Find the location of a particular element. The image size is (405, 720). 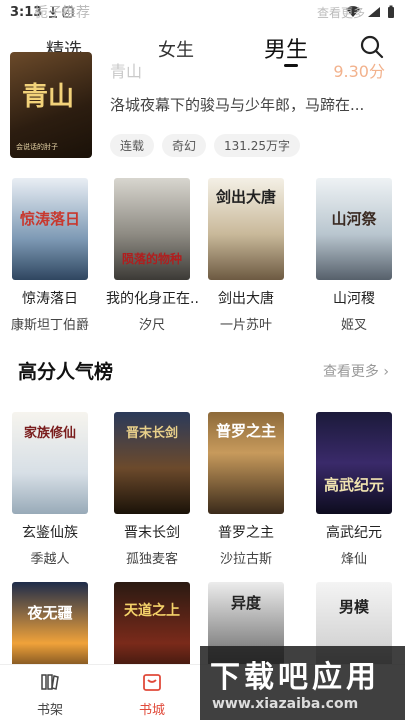

watermark-text: 下载吧应用 is located at coordinates (295, 677).